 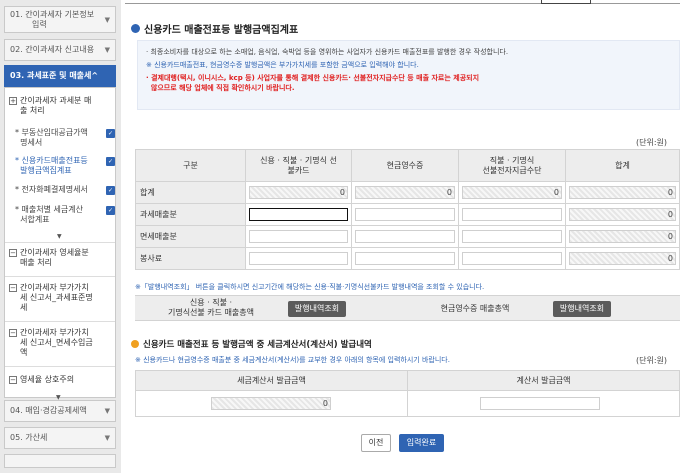 What do you see at coordinates (51, 189) in the screenshot?
I see `subitem-label: * 전자화폐결제명세서` at bounding box center [51, 189].